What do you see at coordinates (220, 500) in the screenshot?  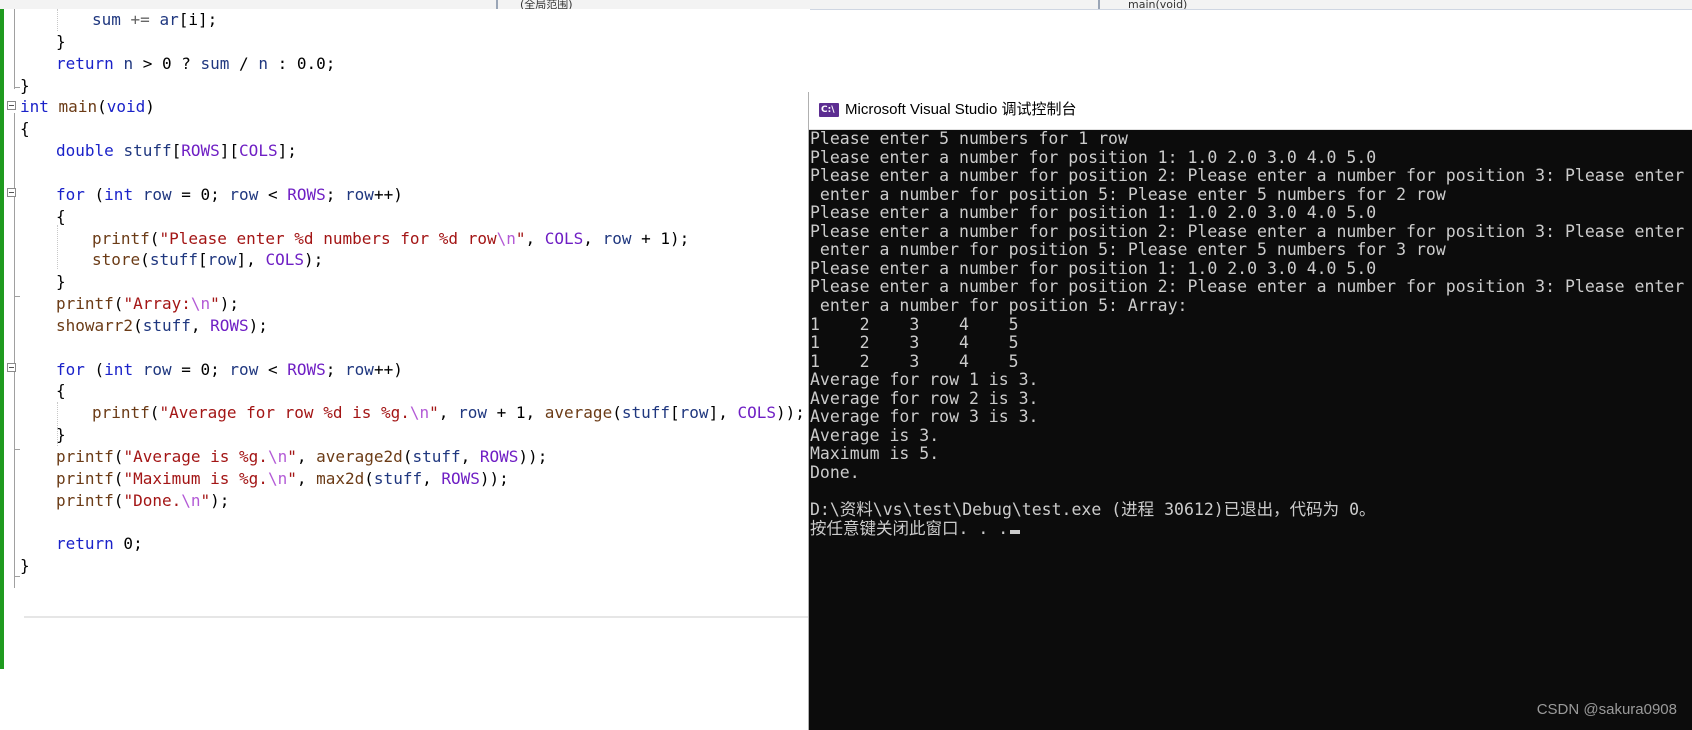 I see `code-token: );` at bounding box center [220, 500].